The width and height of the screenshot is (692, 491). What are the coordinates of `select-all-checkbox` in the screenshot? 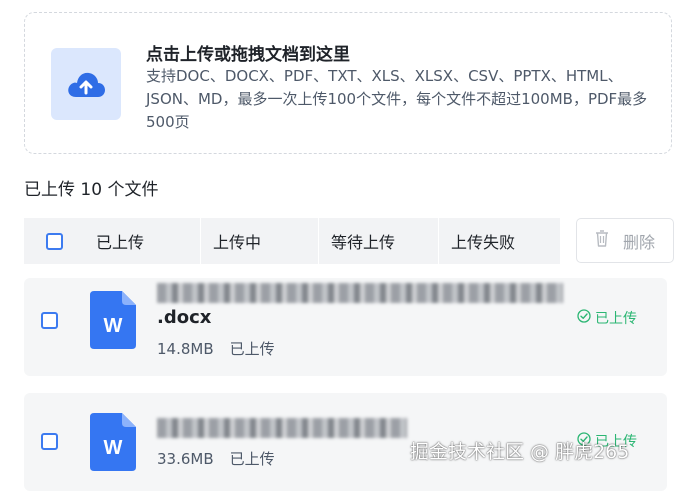 It's located at (54, 241).